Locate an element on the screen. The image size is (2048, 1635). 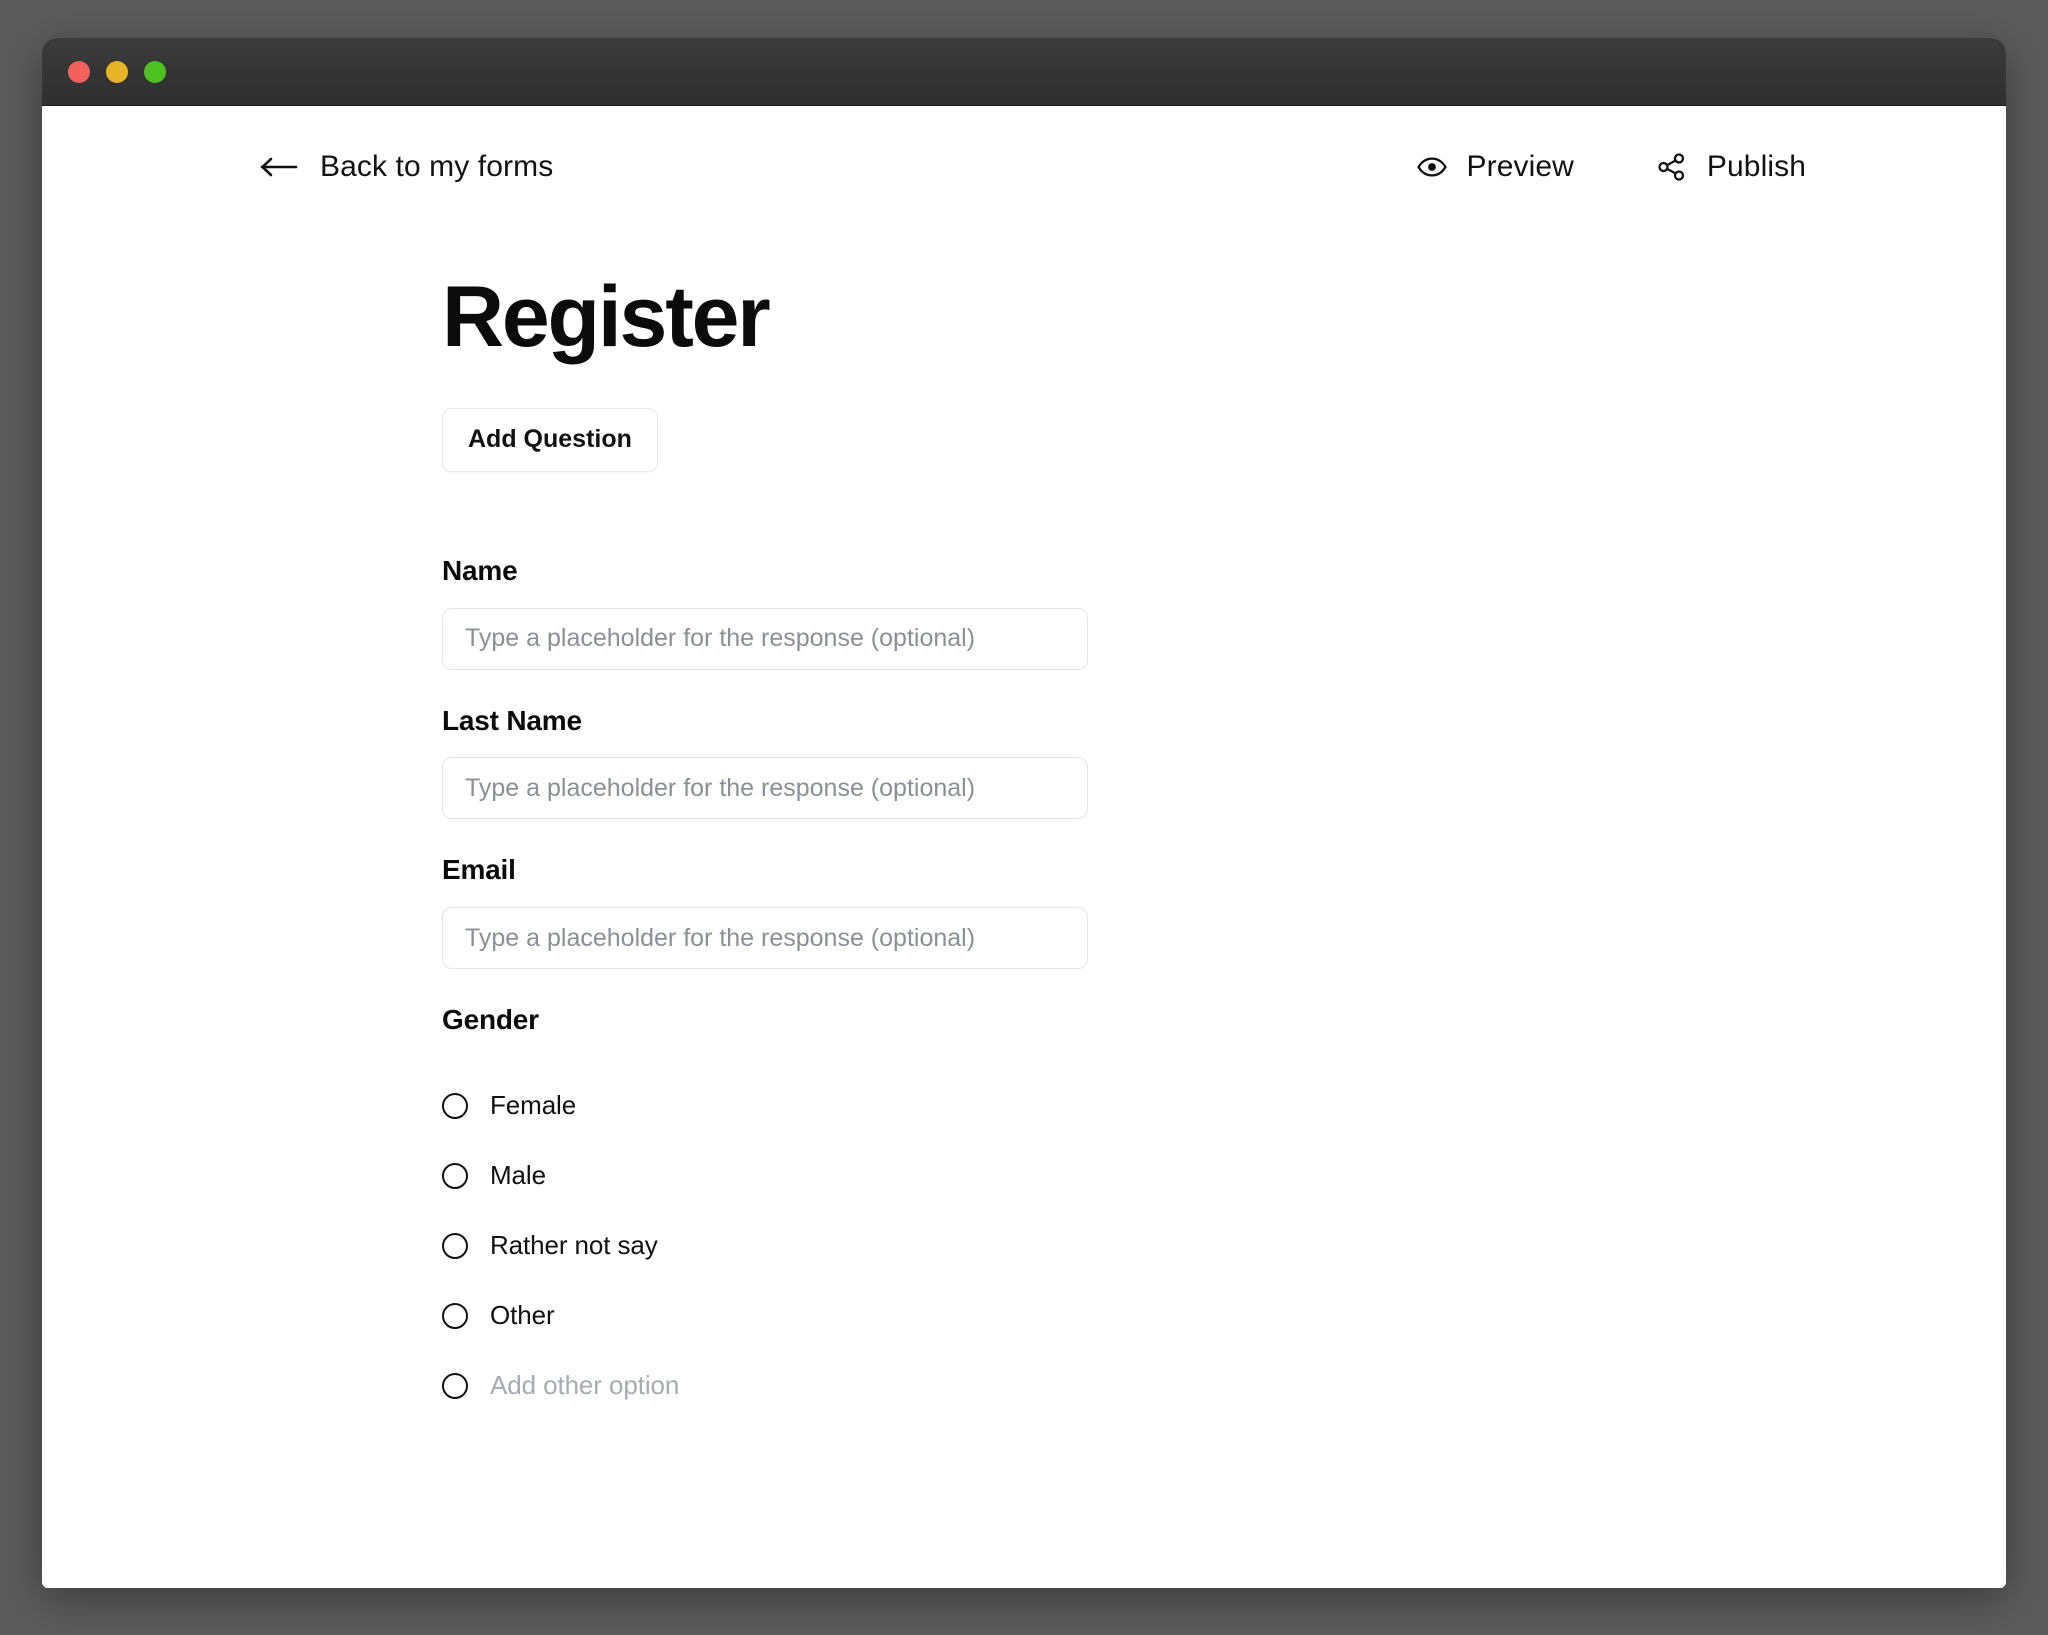
option-row-rather-not-say: Rather not say is located at coordinates (1224, 1246).